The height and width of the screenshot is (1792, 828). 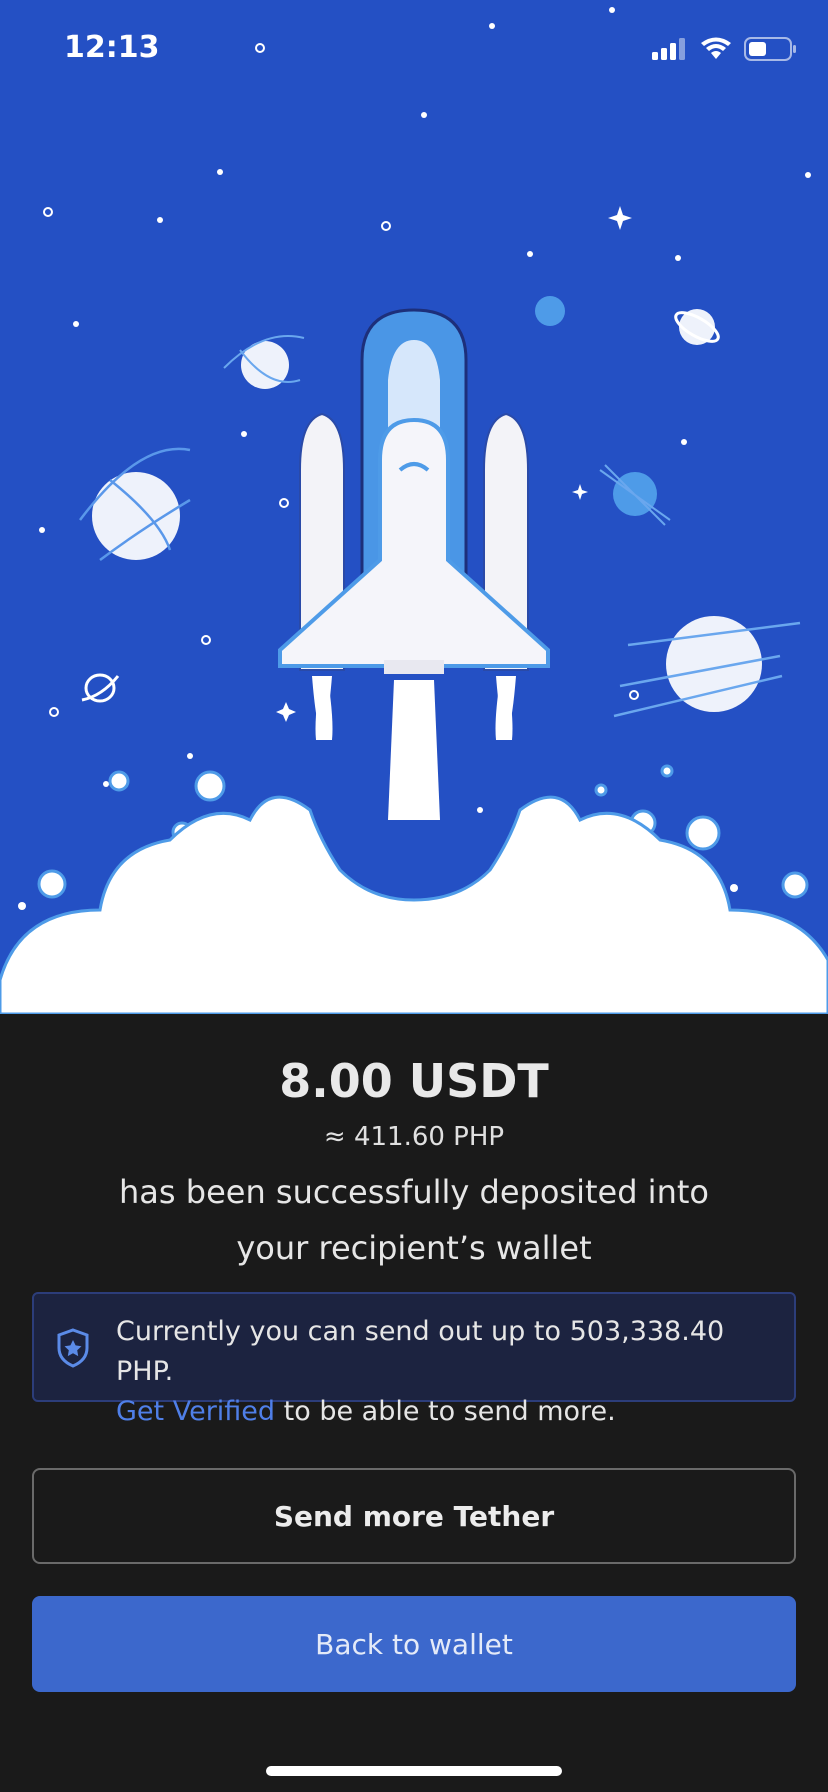 I want to click on send-more-label: Send more Tether, so click(x=414, y=1516).